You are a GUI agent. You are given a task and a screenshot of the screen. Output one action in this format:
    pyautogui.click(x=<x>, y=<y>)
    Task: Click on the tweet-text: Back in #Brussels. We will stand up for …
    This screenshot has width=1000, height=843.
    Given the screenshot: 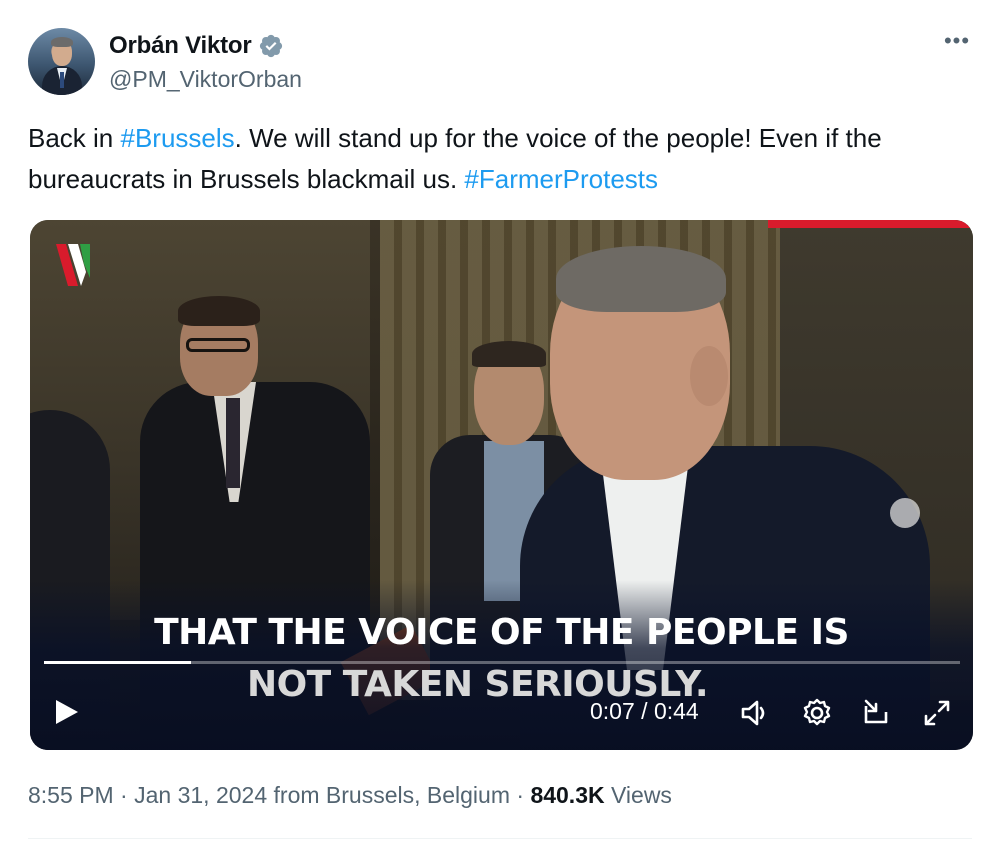 What is the action you would take?
    pyautogui.click(x=500, y=159)
    